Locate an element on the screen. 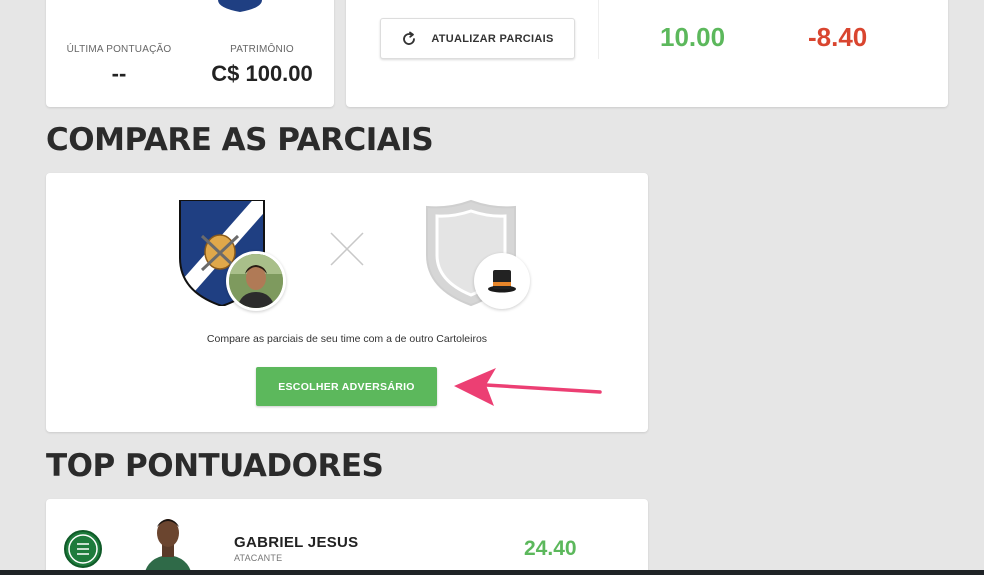  compare-section-title: COMPARE AS PARCIAIS is located at coordinates (240, 140).